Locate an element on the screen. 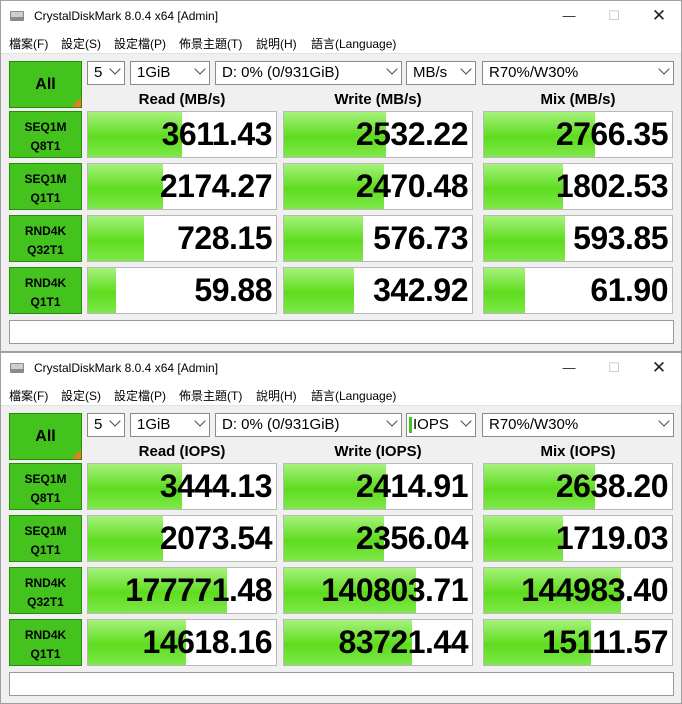  result-cell: 2356.04 is located at coordinates (378, 538).